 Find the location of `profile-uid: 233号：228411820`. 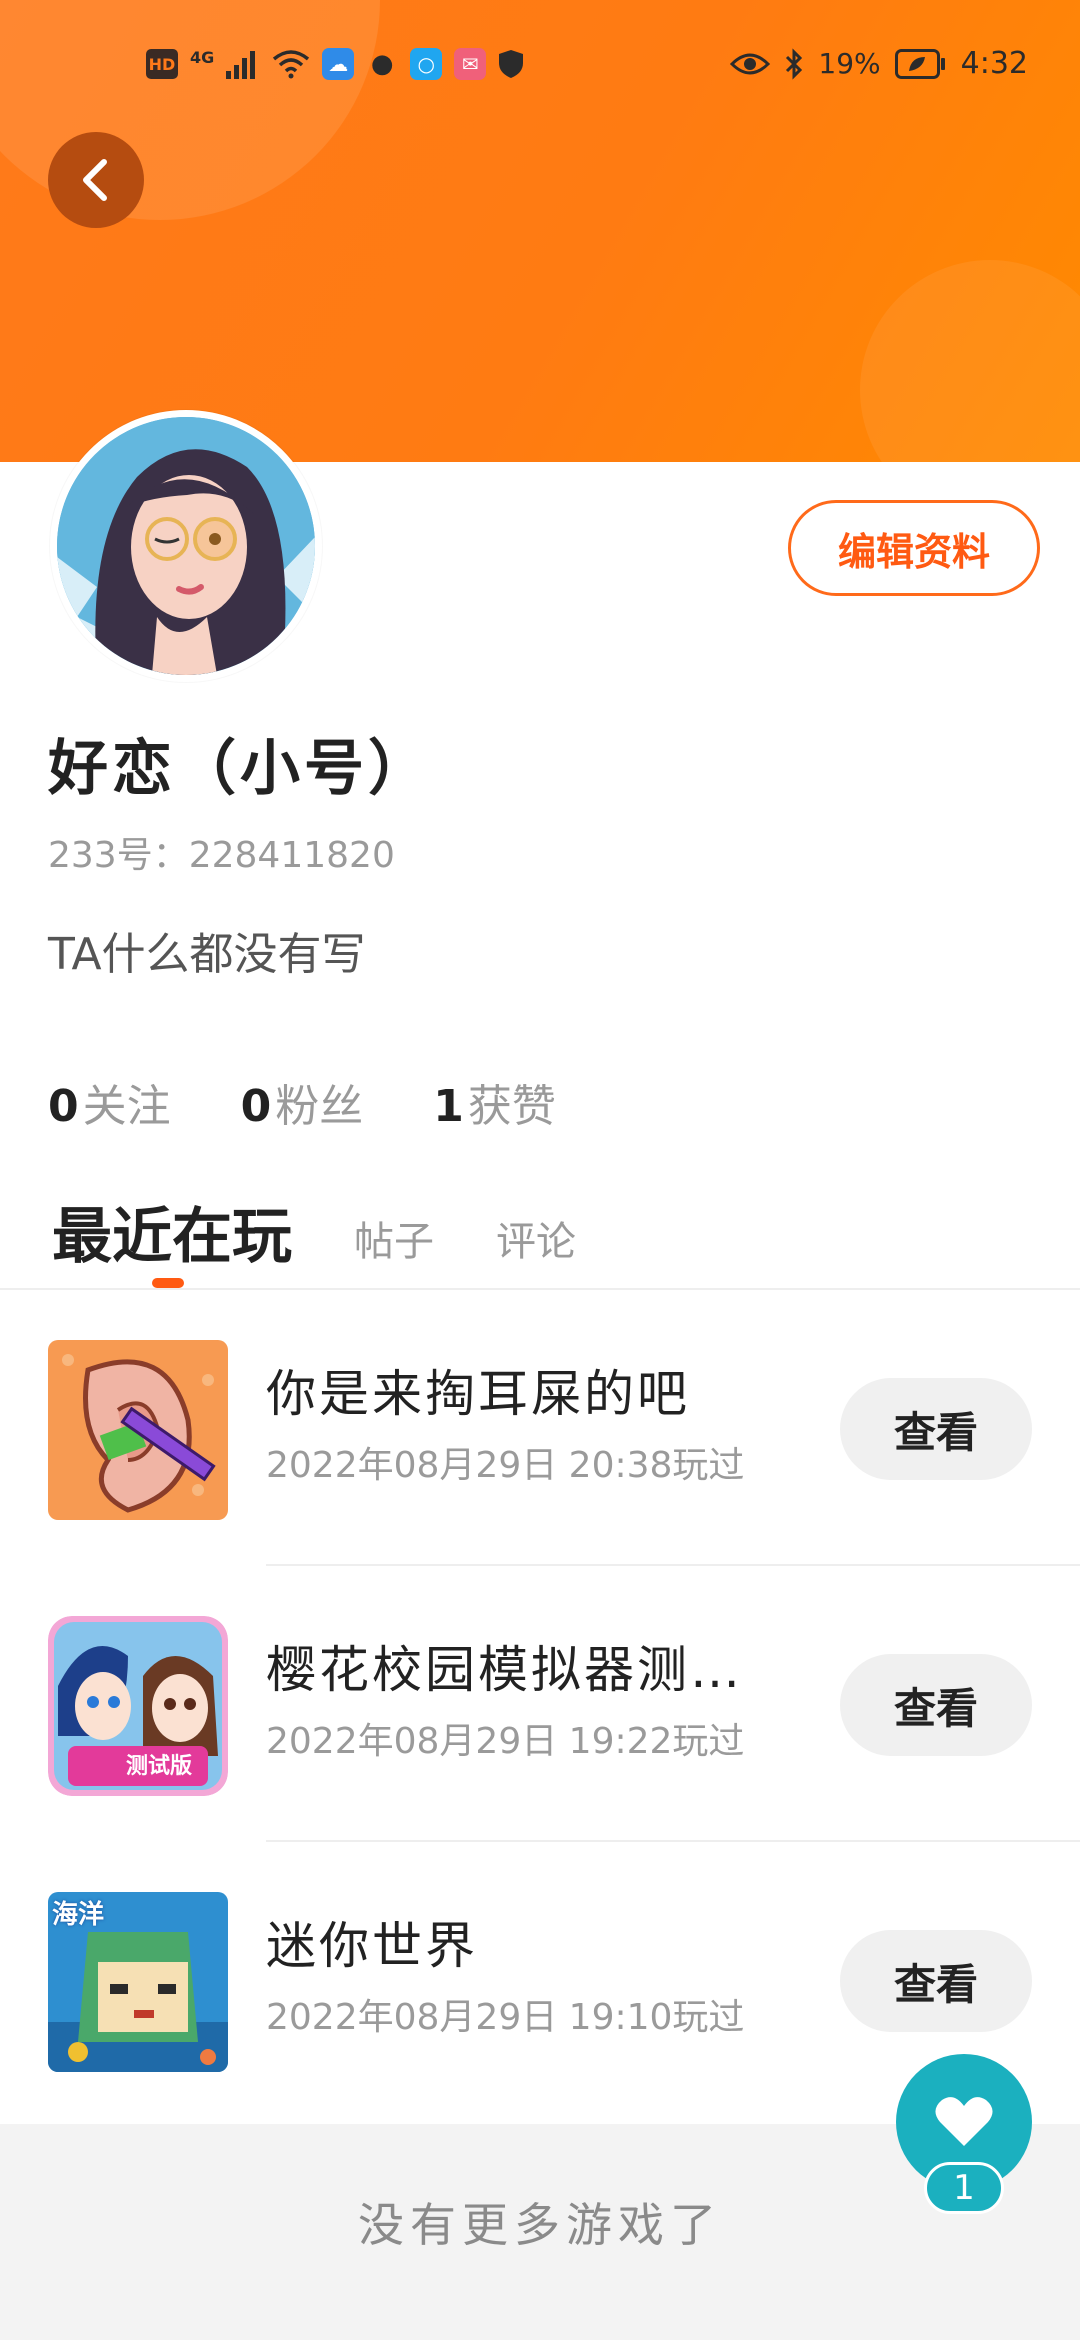

profile-uid: 233号：228411820 is located at coordinates (221, 855).